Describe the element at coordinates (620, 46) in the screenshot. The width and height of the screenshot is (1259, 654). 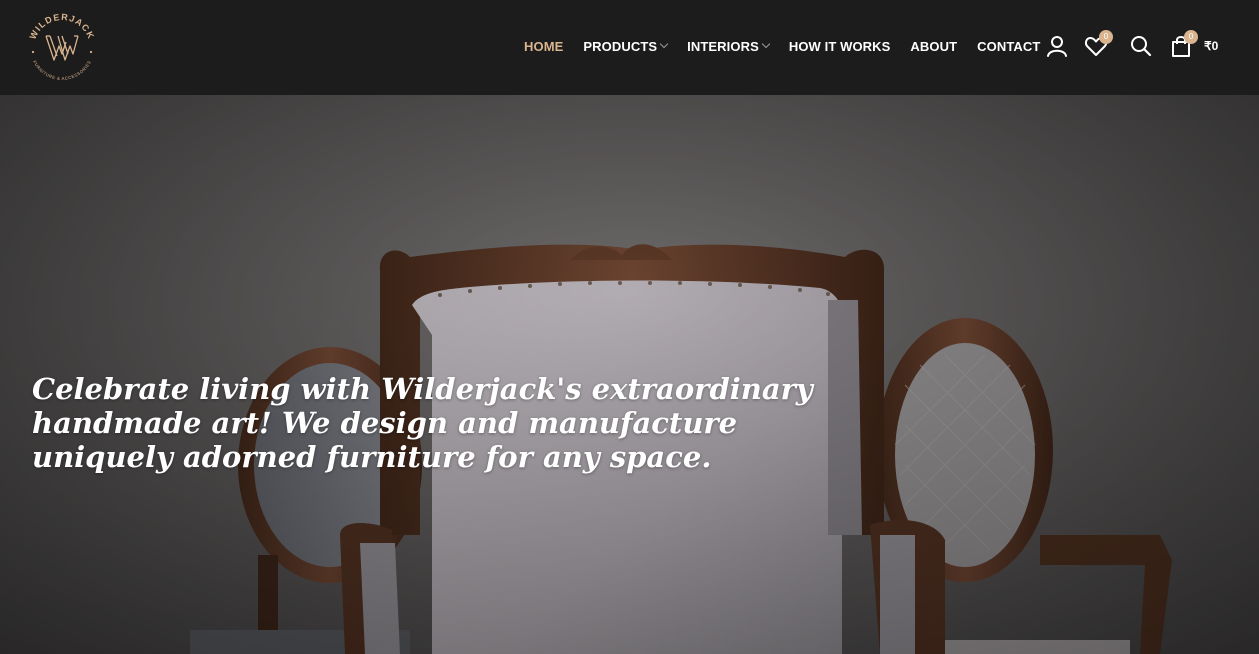
I see `nav-products-label: PRODUCTS` at that location.